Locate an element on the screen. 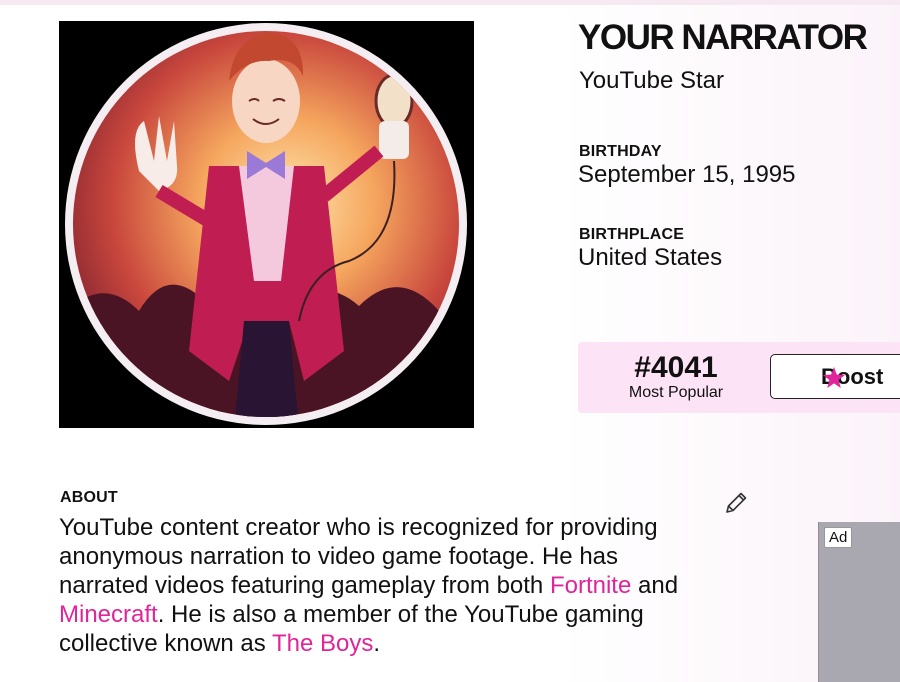 This screenshot has width=900, height=682. birthplace-value: United States is located at coordinates (650, 258).